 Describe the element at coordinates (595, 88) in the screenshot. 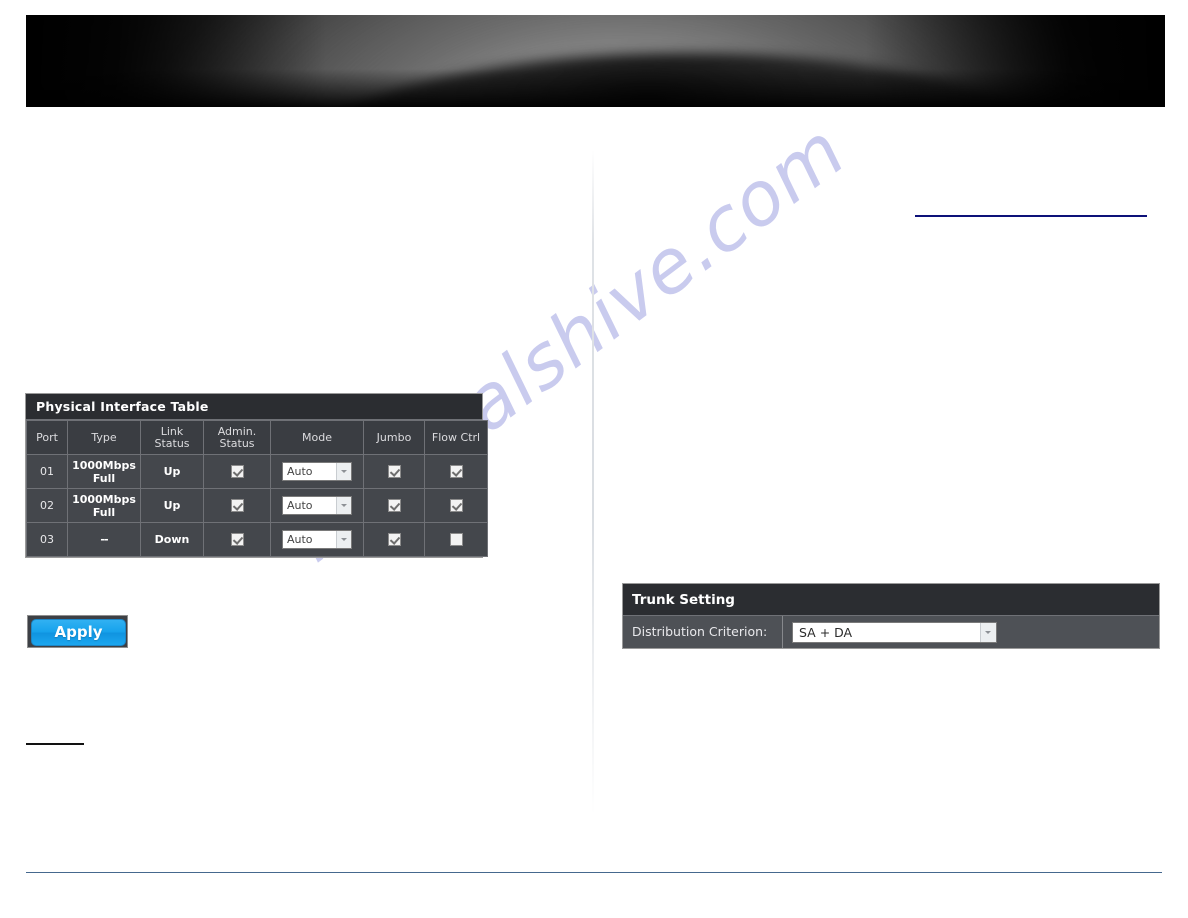

I see `banner-vignette-bottom` at that location.